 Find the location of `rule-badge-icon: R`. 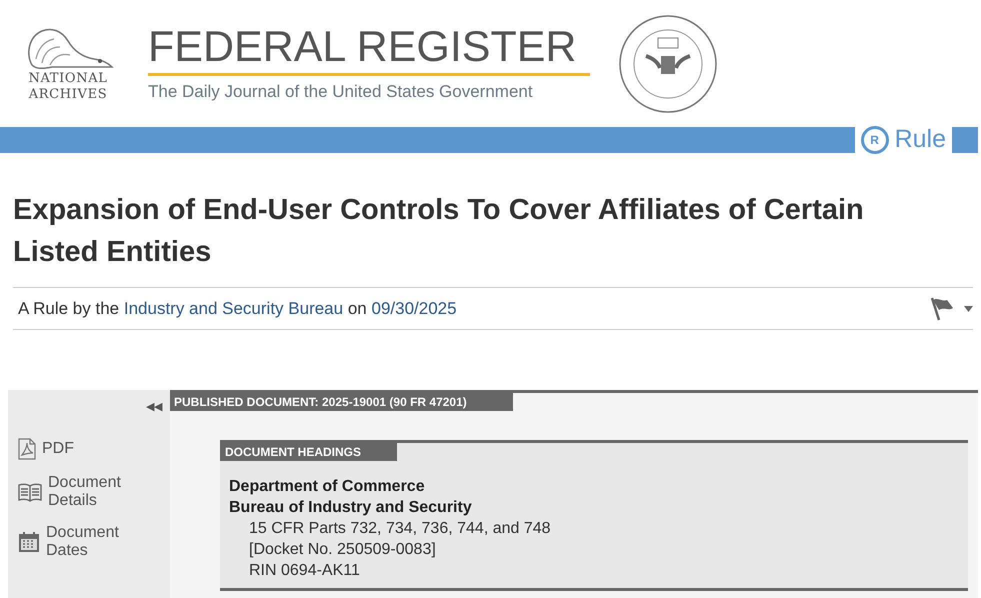

rule-badge-icon: R is located at coordinates (874, 140).